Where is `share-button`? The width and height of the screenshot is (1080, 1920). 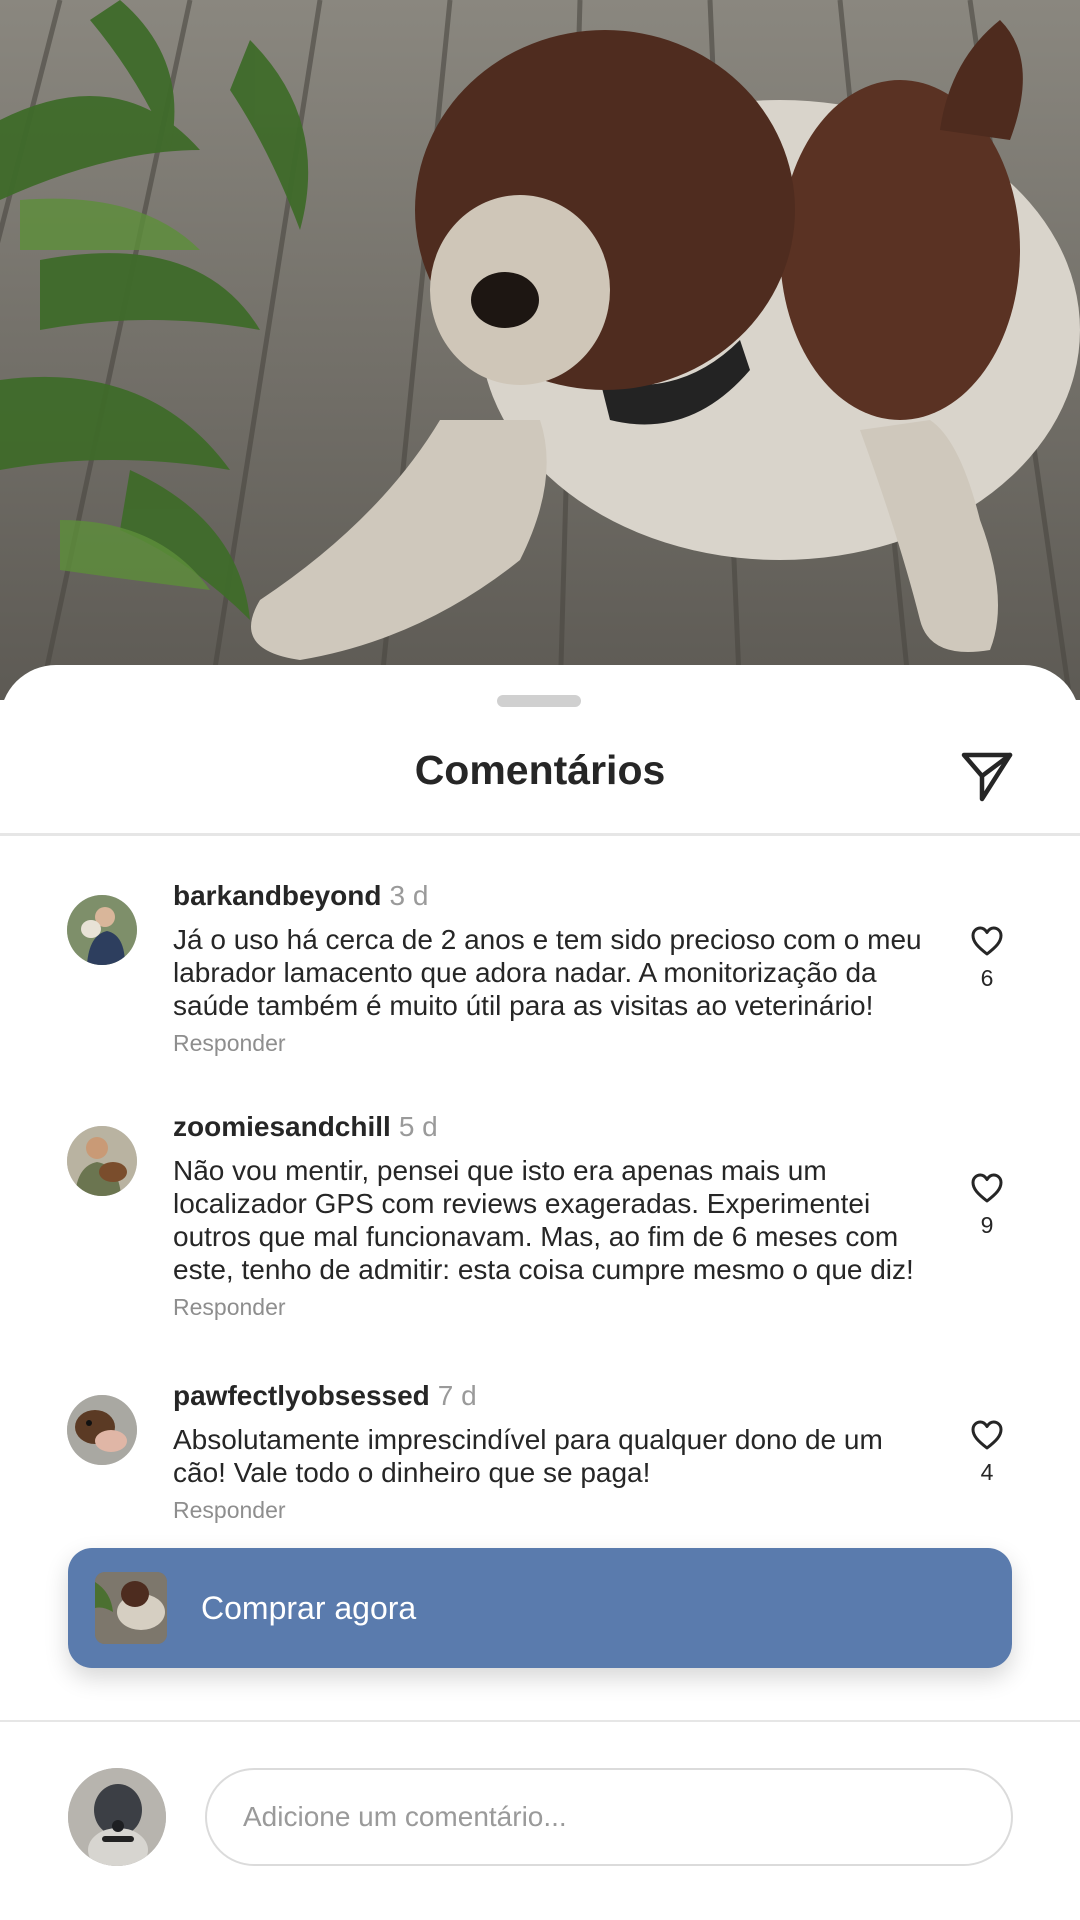 share-button is located at coordinates (987, 777).